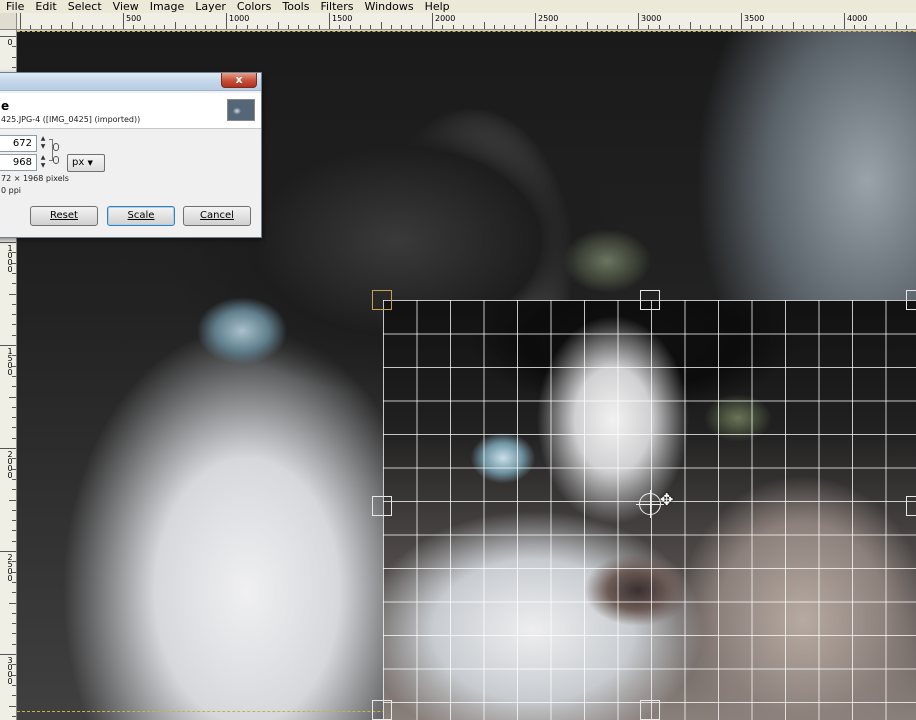 Image resolution: width=916 pixels, height=720 pixels. What do you see at coordinates (8, 21) in the screenshot?
I see `ruler-corner` at bounding box center [8, 21].